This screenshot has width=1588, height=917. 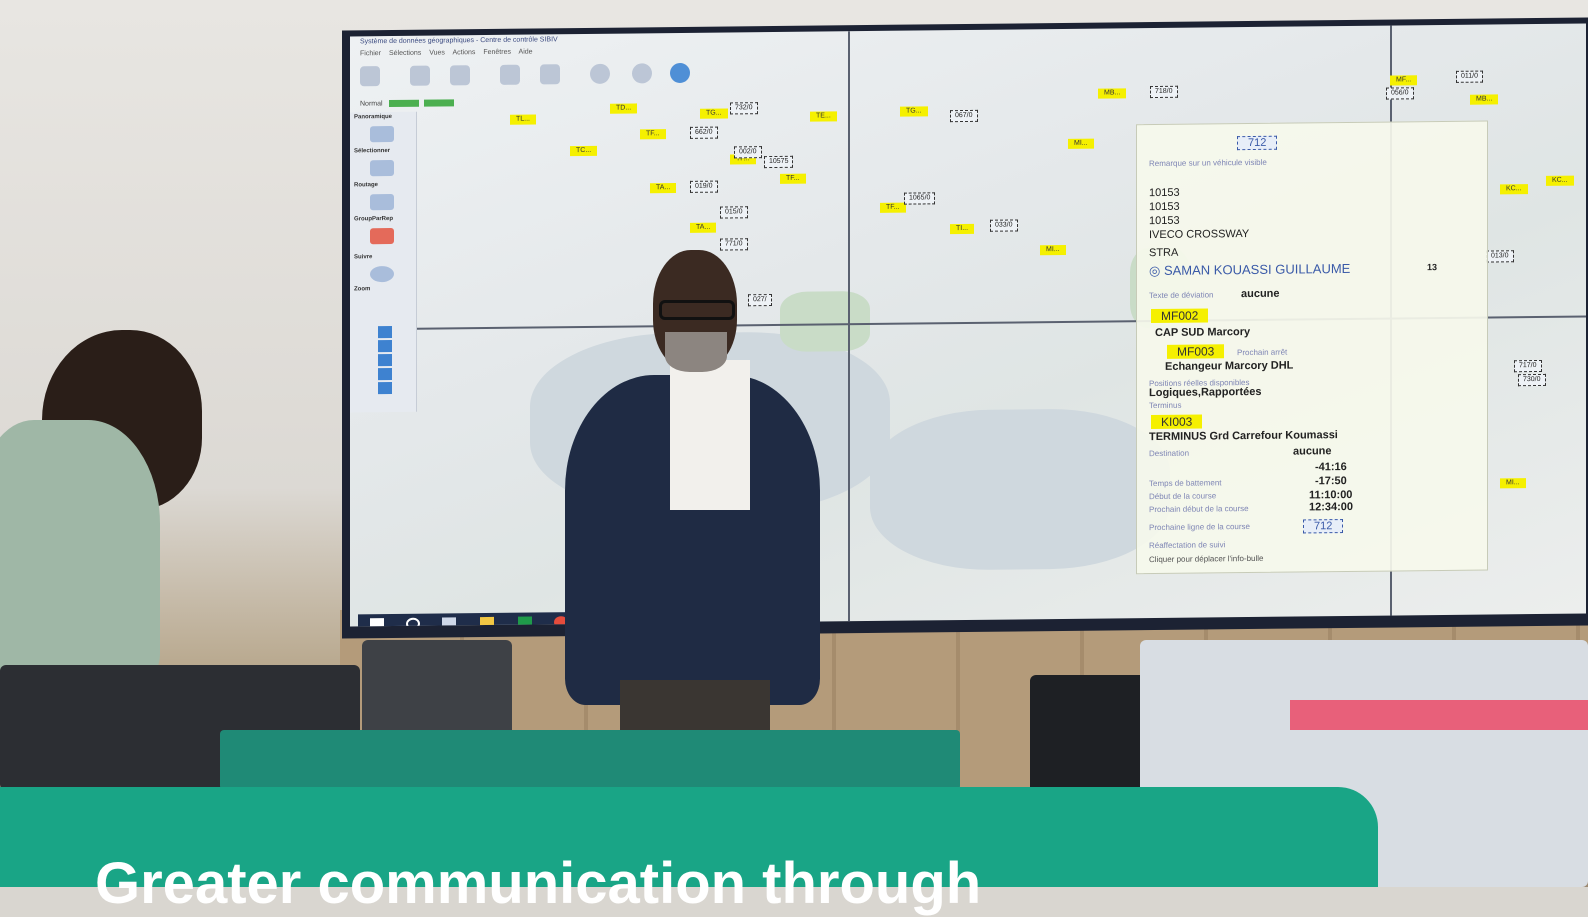 What do you see at coordinates (748, 152) in the screenshot?
I see `bus-label: 002/0` at bounding box center [748, 152].